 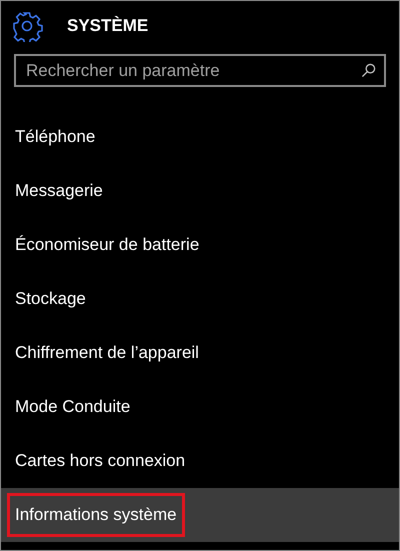 What do you see at coordinates (200, 191) in the screenshot?
I see `settings-item: Messagerie` at bounding box center [200, 191].